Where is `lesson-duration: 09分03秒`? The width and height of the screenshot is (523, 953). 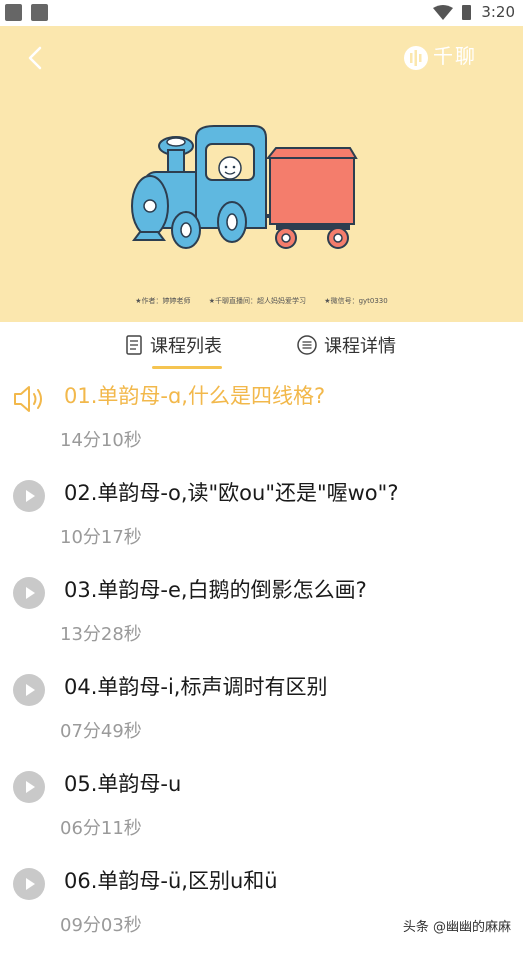 lesson-duration: 09分03秒 is located at coordinates (101, 925).